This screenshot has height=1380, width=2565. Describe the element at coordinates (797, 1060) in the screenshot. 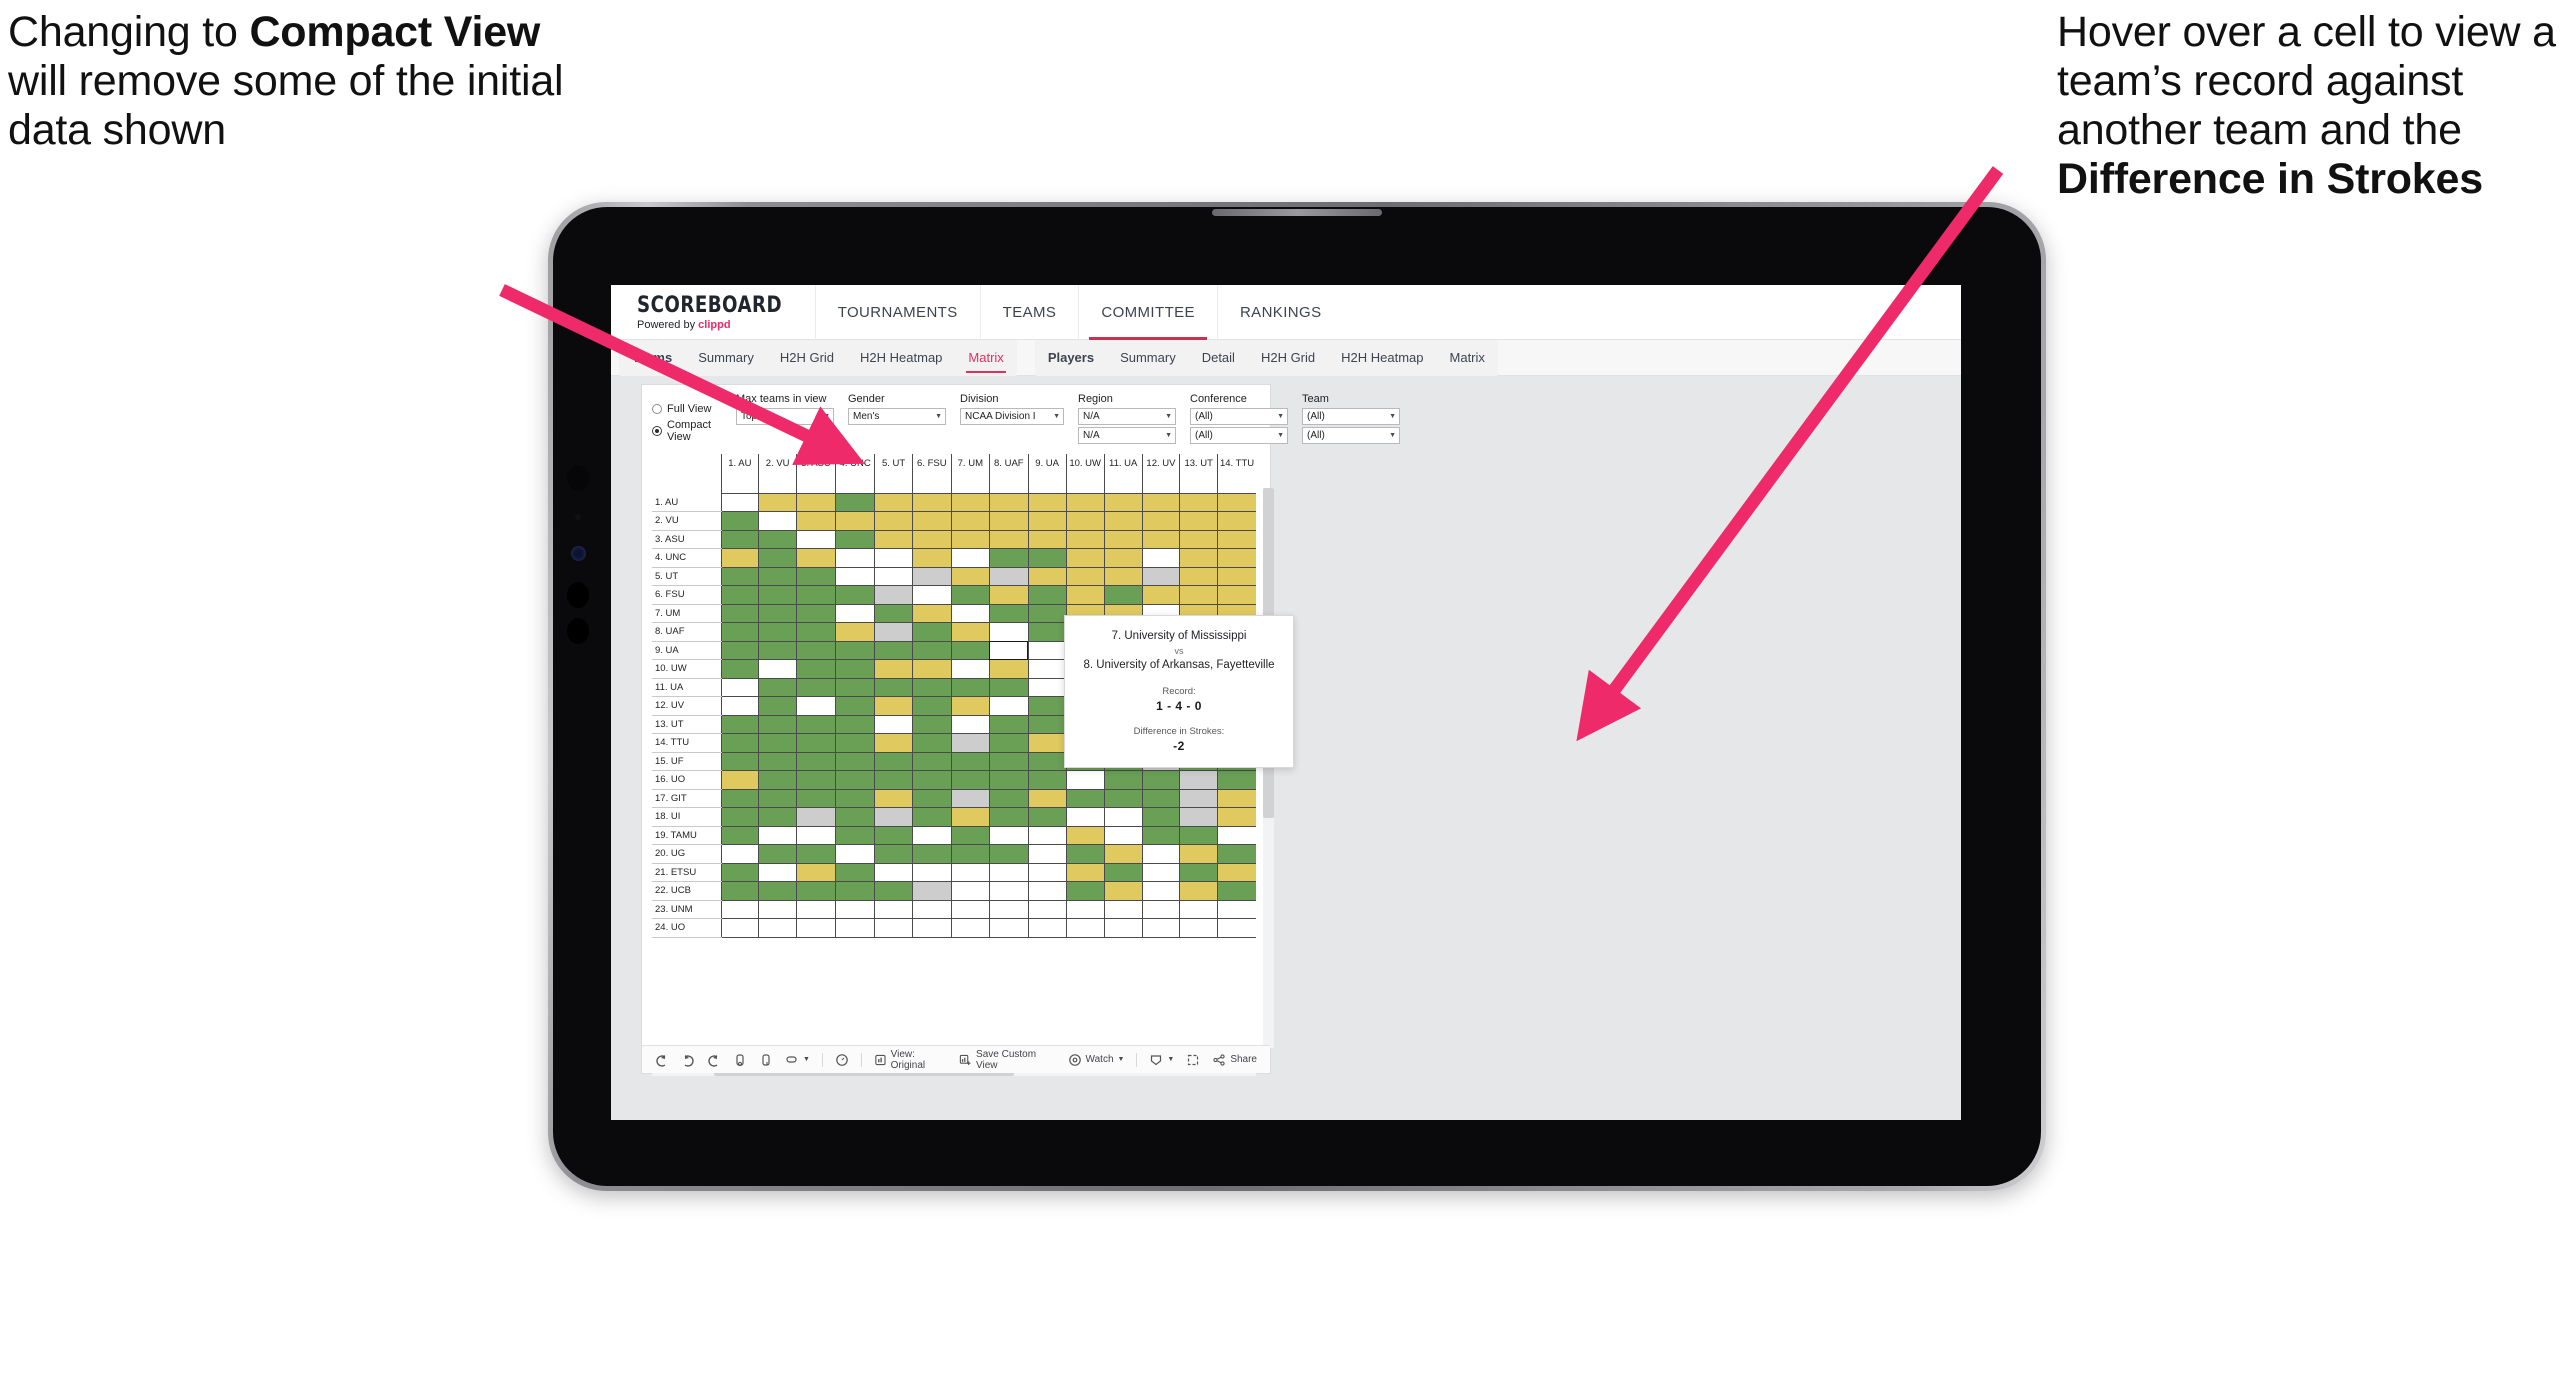

I see `toolbar-highlight-button: ▼` at that location.